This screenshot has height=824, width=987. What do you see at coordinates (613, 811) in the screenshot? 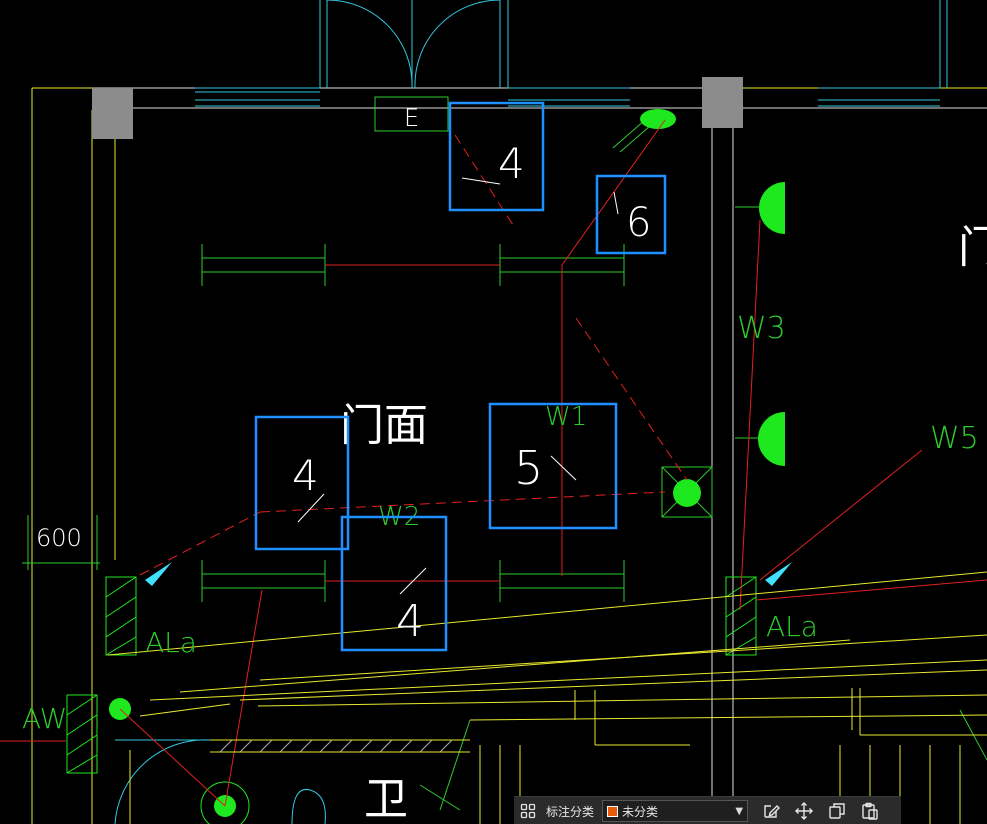
I see `category-color-swatch` at bounding box center [613, 811].